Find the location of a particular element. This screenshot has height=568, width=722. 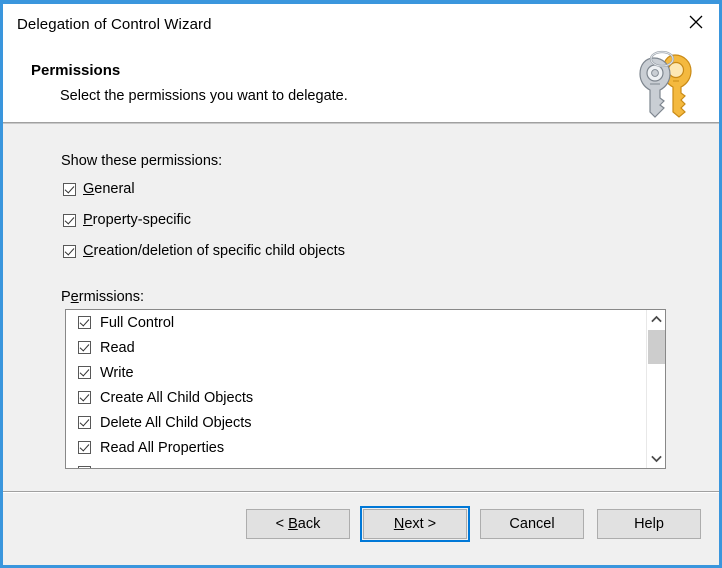

list-item-partial is located at coordinates (356, 464).